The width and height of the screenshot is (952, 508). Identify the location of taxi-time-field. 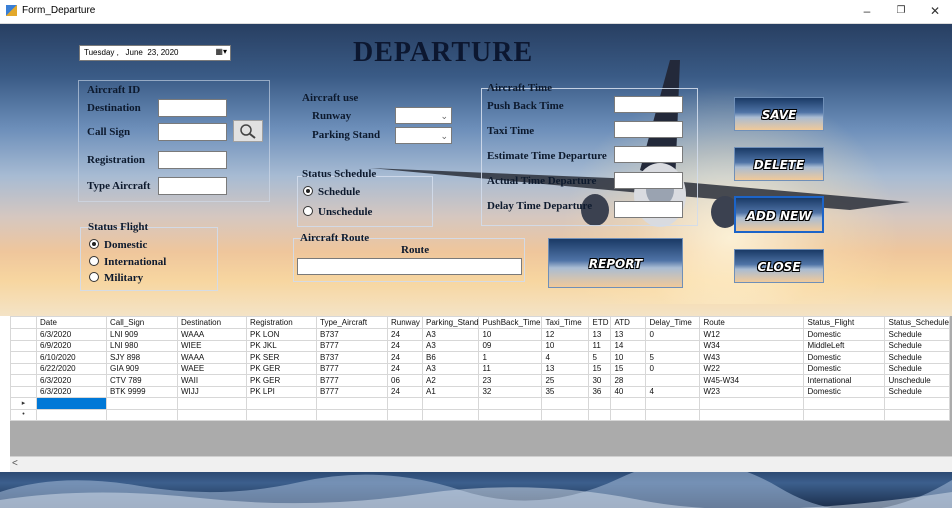
(648, 129).